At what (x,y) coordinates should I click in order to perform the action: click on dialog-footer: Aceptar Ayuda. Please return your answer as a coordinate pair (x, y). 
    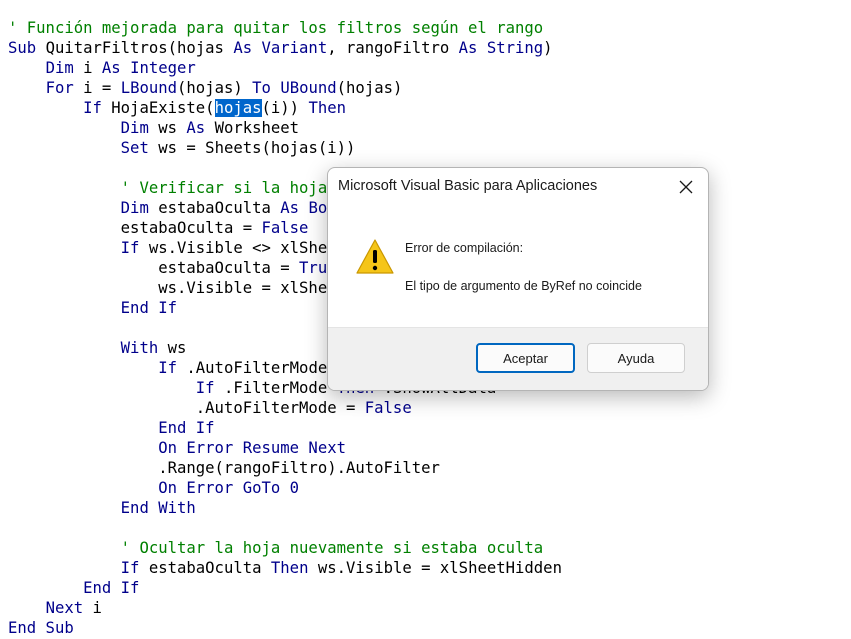
    Looking at the image, I should click on (518, 358).